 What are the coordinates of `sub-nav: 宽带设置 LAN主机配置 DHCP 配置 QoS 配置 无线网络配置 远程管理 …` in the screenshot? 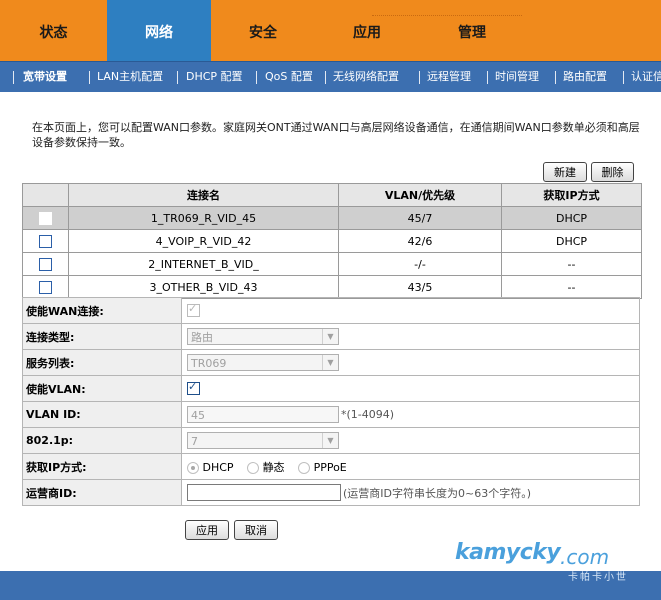 It's located at (330, 76).